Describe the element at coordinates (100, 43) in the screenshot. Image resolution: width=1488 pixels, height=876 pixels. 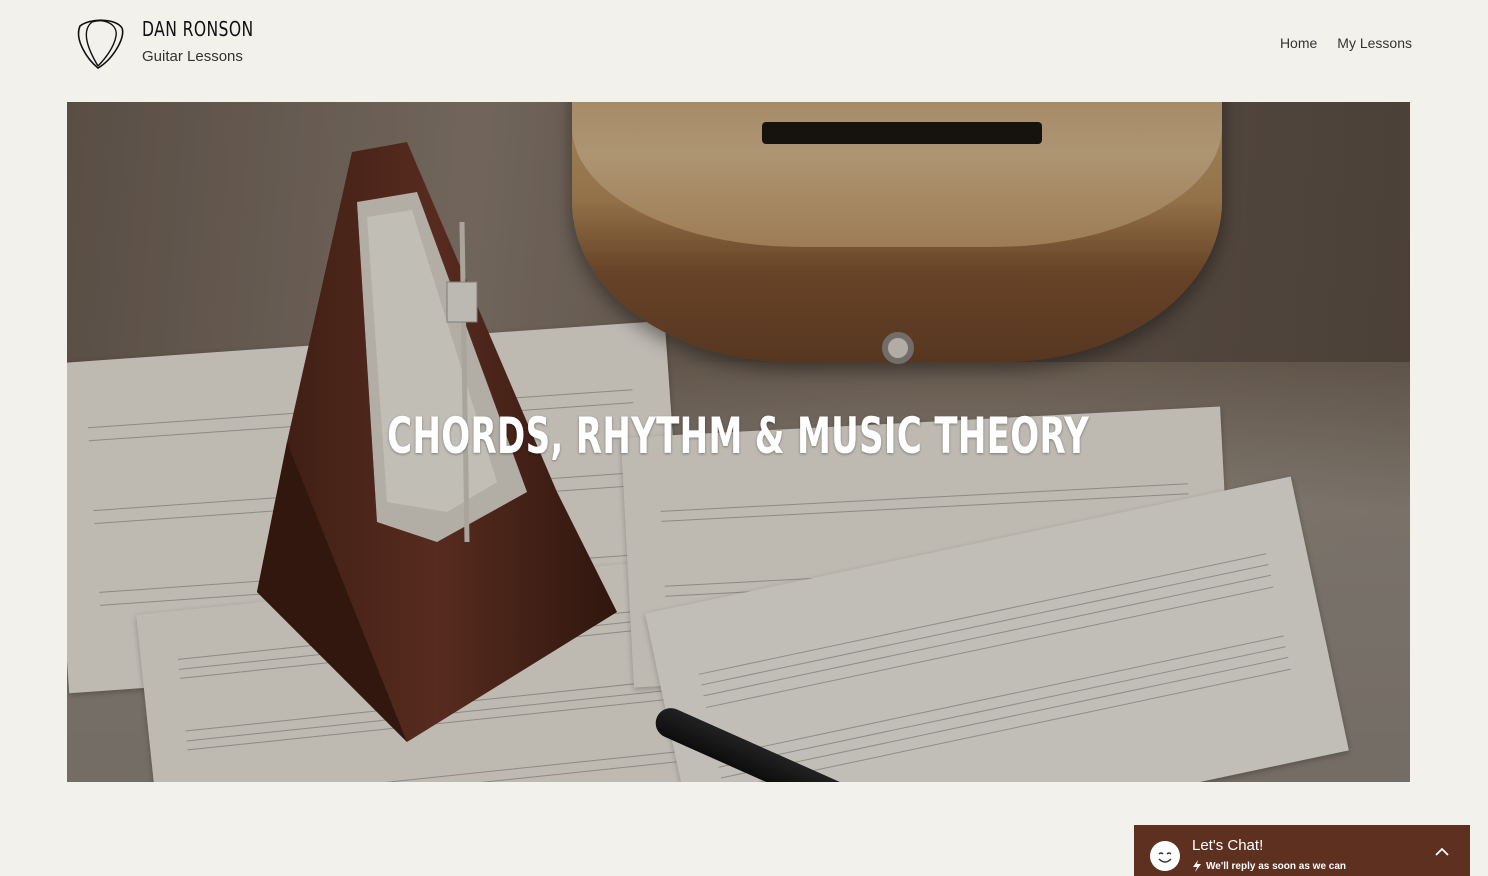
I see `guitar-pick-icon` at that location.